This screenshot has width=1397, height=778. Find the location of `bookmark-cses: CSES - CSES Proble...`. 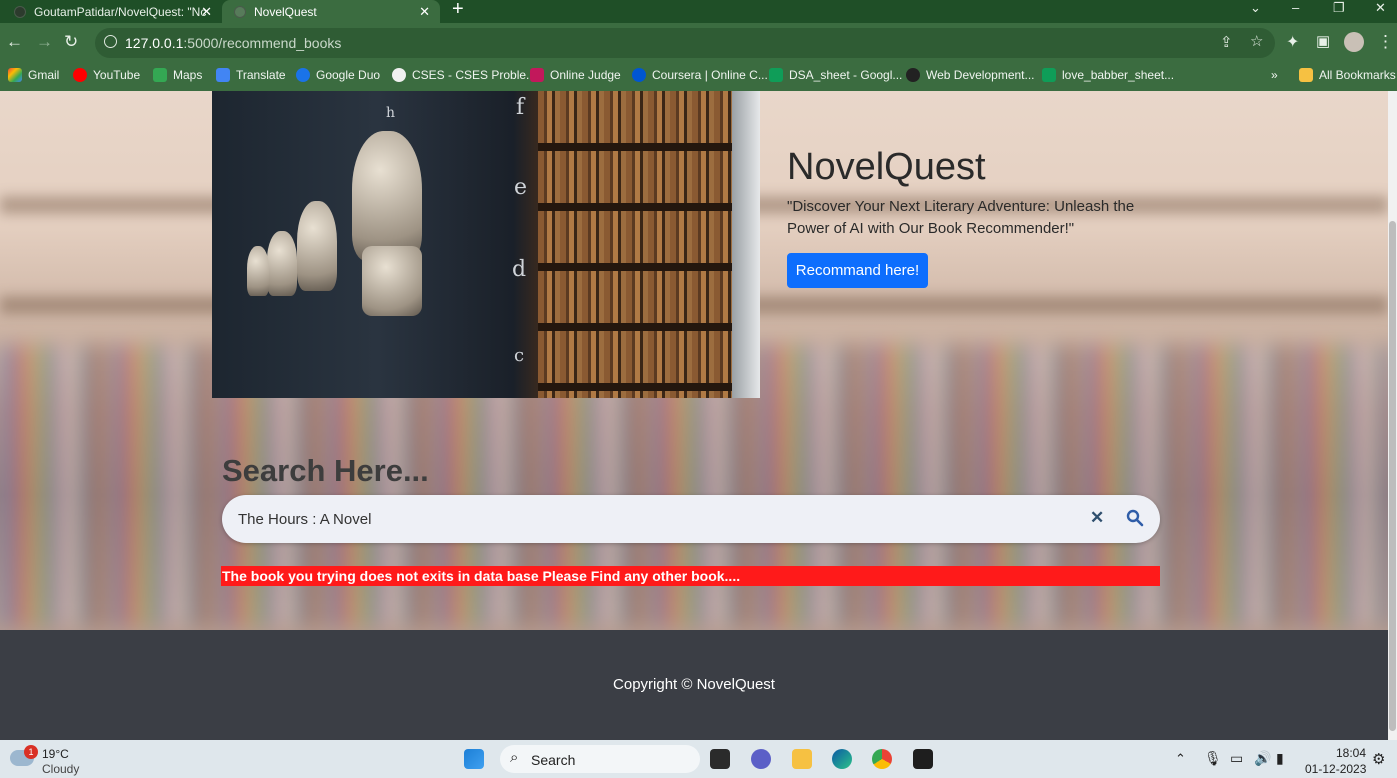

bookmark-cses: CSES - CSES Proble... is located at coordinates (464, 75).